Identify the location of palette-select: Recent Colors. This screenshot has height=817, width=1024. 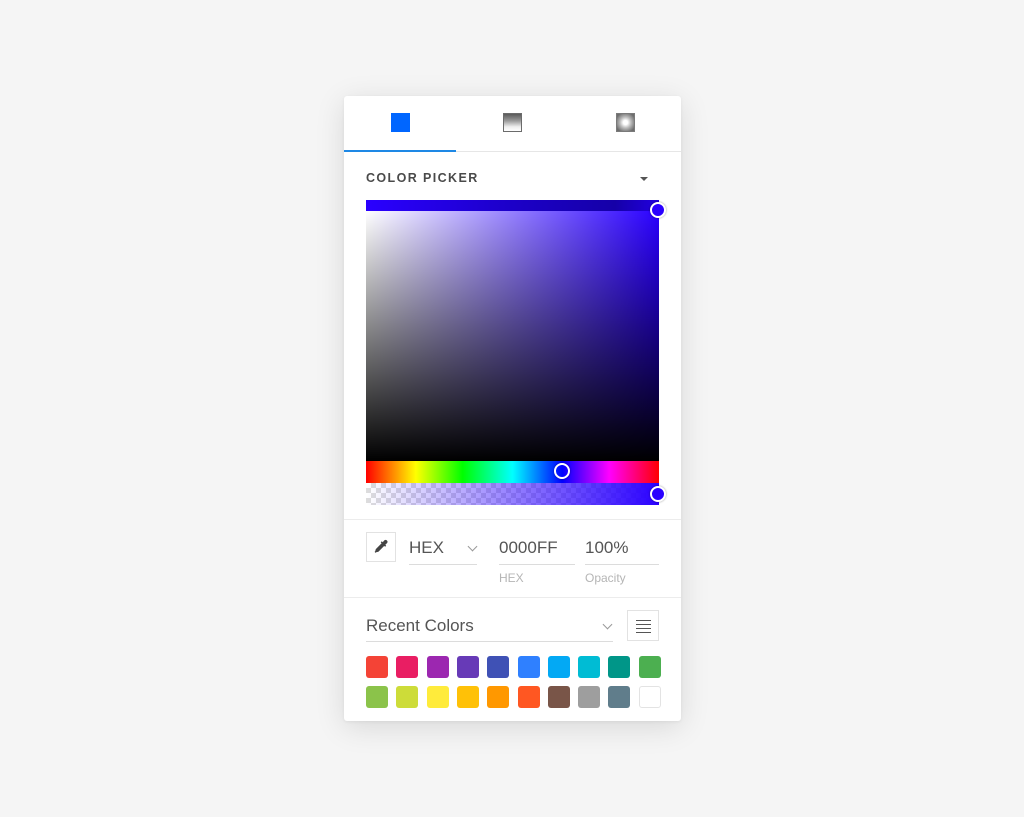
(420, 626).